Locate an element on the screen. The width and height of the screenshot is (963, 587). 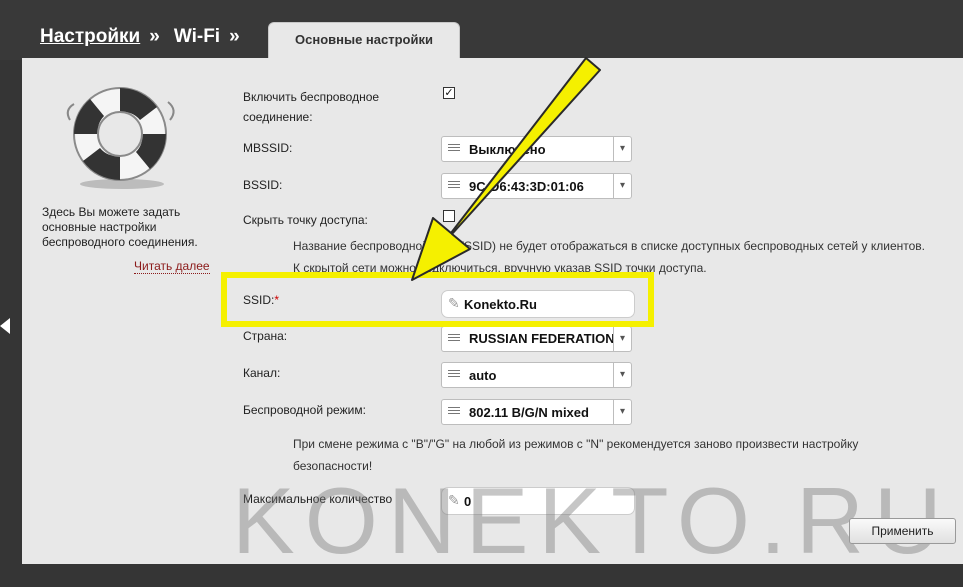
country-select: RUSSIAN FEDERATION ▾ is located at coordinates (536, 339).